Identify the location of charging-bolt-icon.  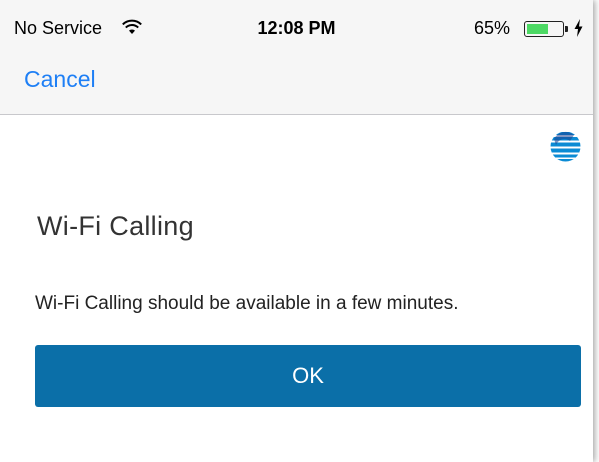
(578, 30).